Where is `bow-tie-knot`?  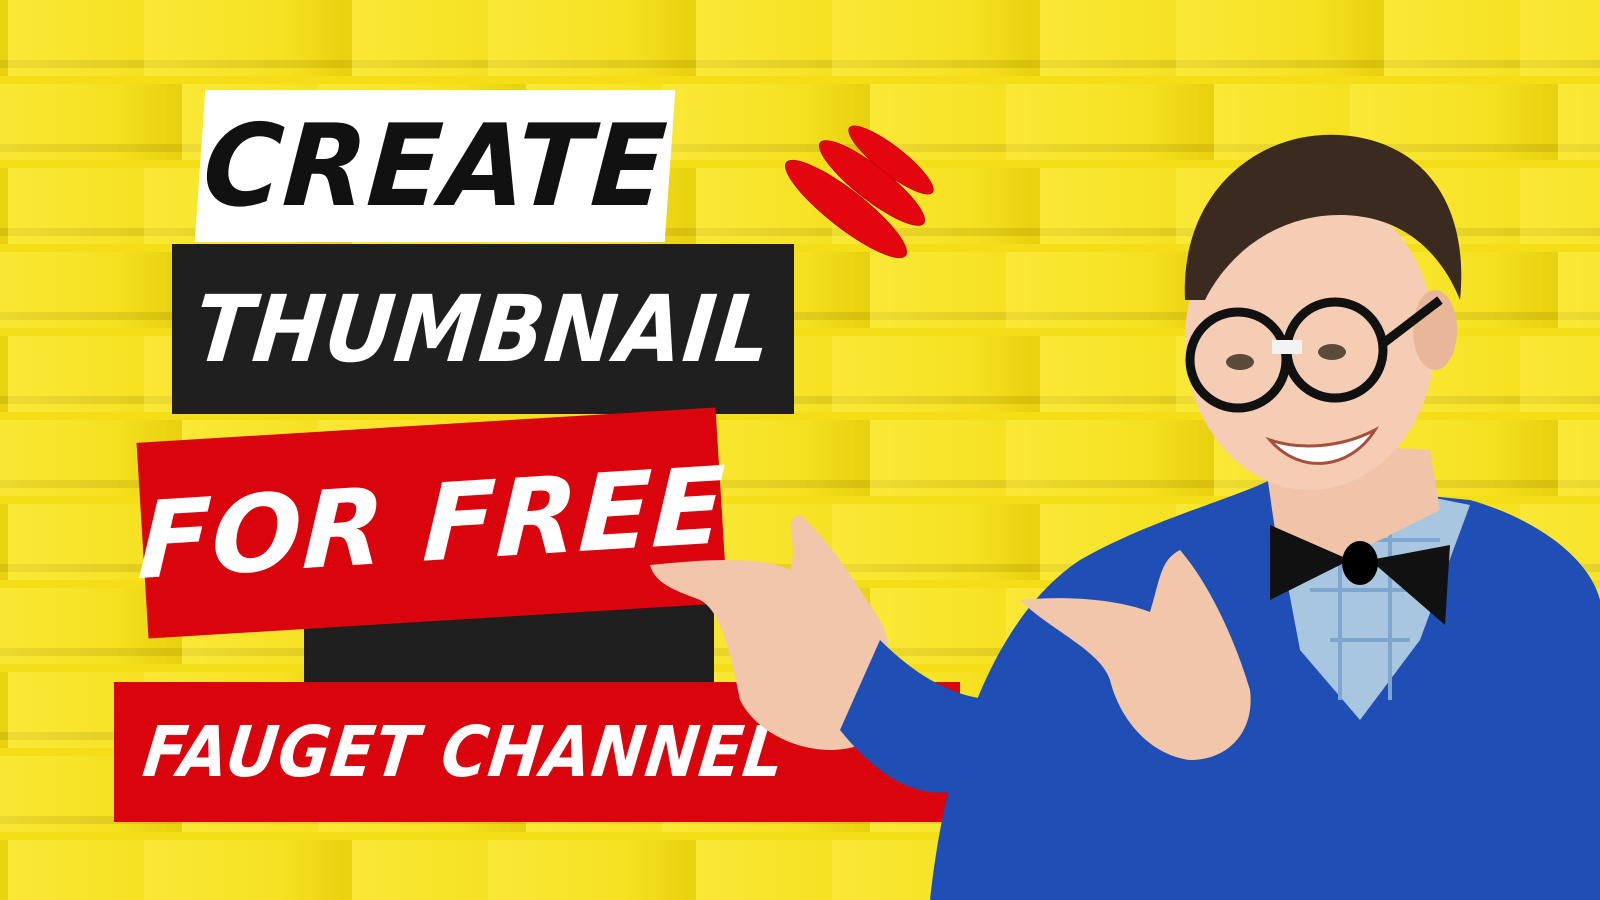
bow-tie-knot is located at coordinates (1360, 563).